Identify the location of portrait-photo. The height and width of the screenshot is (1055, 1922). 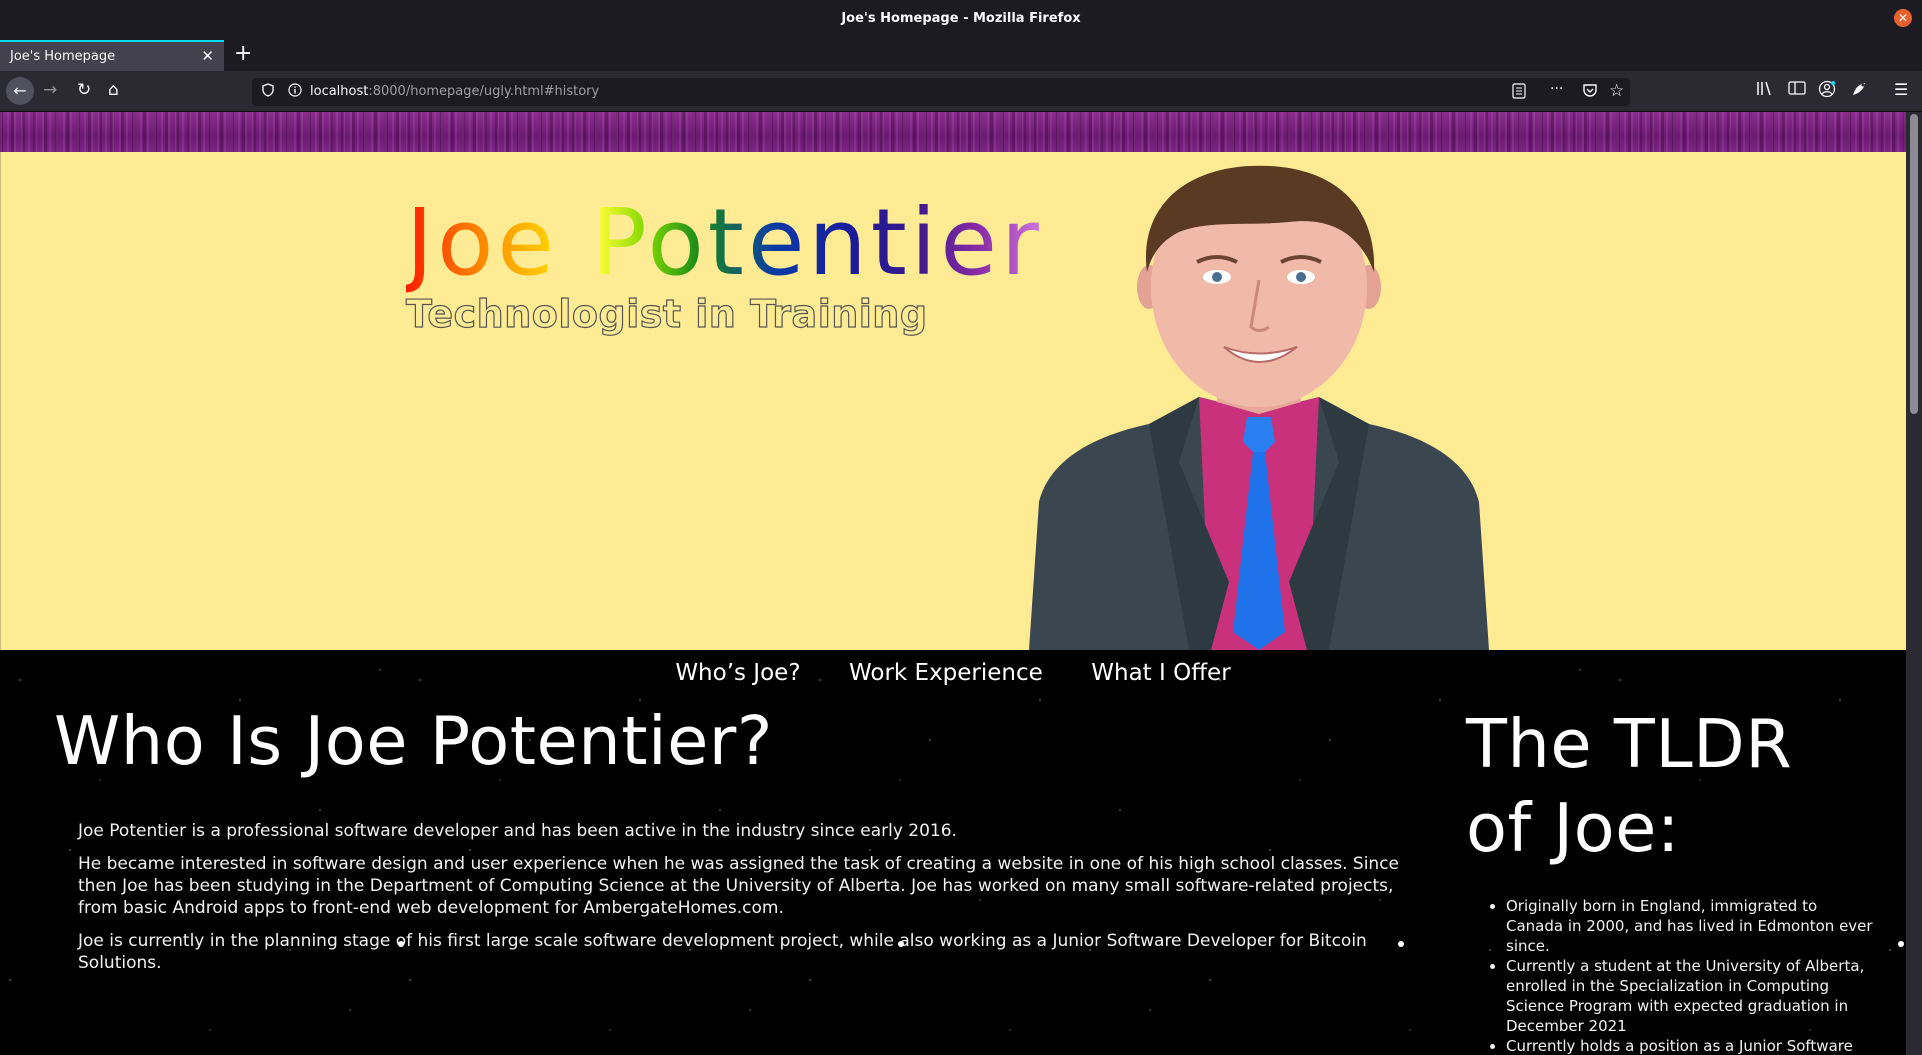
(1259, 407).